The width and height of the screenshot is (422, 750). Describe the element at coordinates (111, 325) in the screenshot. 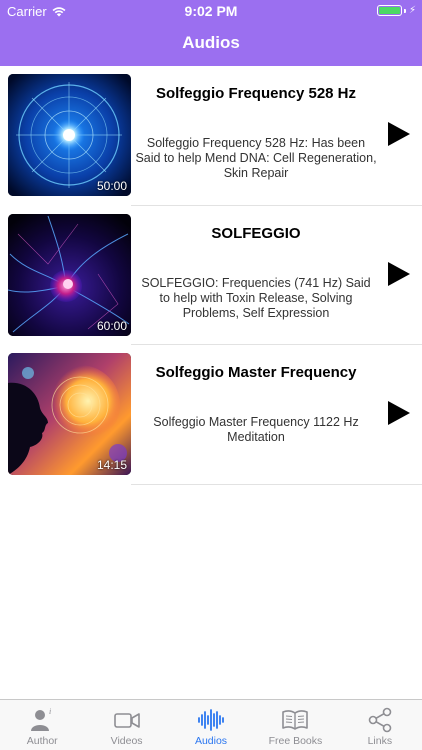

I see `duration-label: 60:00` at that location.